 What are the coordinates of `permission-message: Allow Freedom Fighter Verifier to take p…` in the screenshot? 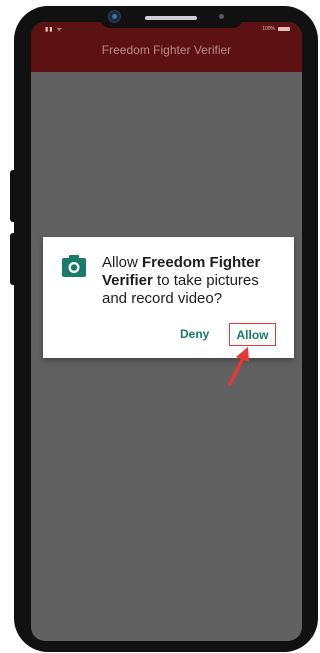 It's located at (192, 281).